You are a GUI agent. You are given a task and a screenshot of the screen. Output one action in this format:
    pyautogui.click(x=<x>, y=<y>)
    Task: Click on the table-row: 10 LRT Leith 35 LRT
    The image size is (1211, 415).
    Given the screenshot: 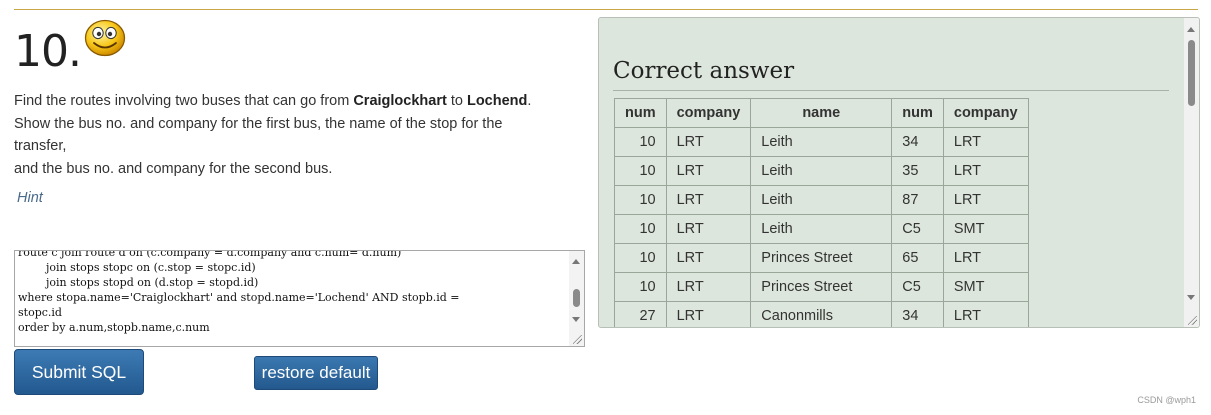 What is the action you would take?
    pyautogui.click(x=821, y=171)
    